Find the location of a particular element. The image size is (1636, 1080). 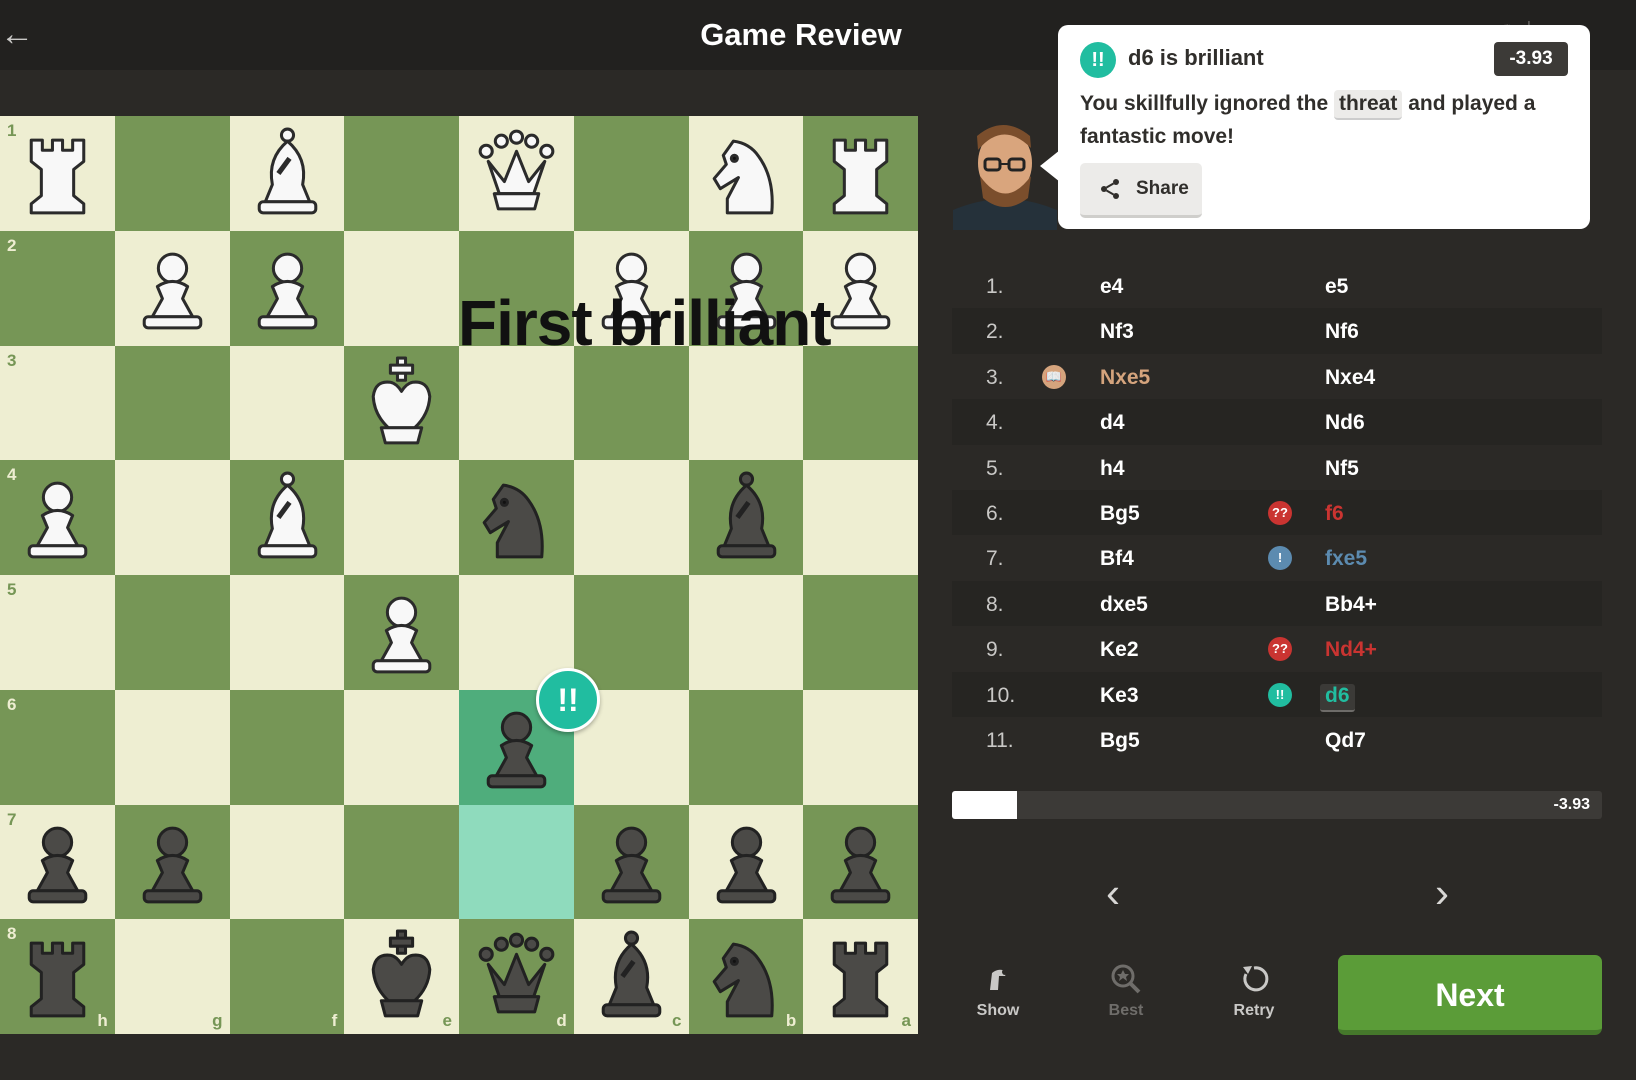

square-g8: g is located at coordinates (172, 976).